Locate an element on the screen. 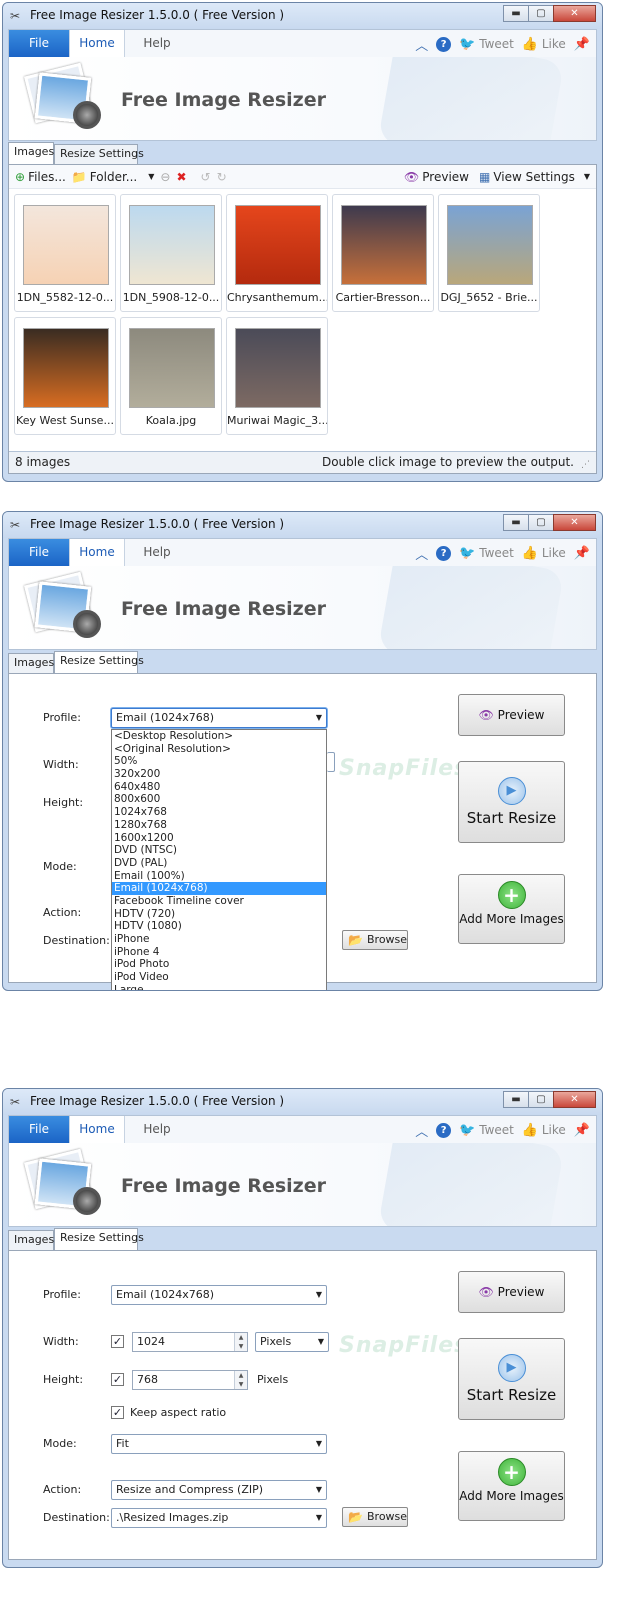 The height and width of the screenshot is (1608, 619). profile-option: Email (1024x768) is located at coordinates (219, 888).